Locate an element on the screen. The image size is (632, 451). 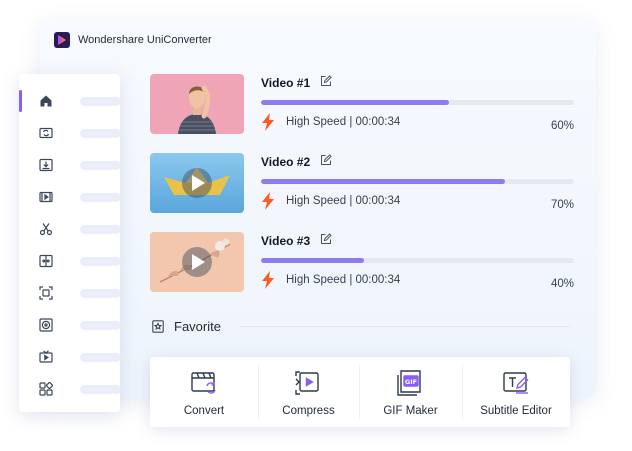
sidebar-item-merge is located at coordinates (70, 261).